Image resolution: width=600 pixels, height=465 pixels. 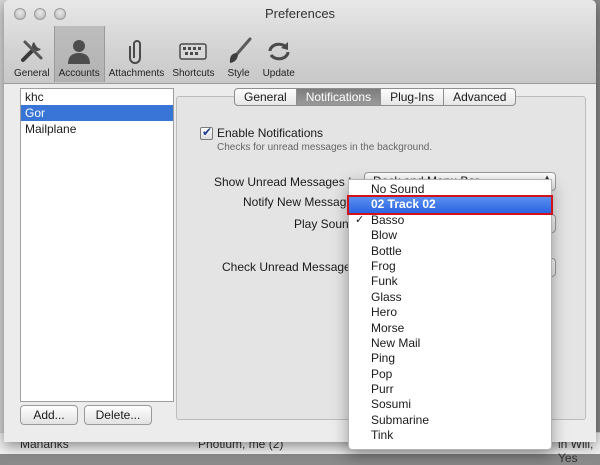 I want to click on account-item-gor: Gor, so click(x=97, y=113).